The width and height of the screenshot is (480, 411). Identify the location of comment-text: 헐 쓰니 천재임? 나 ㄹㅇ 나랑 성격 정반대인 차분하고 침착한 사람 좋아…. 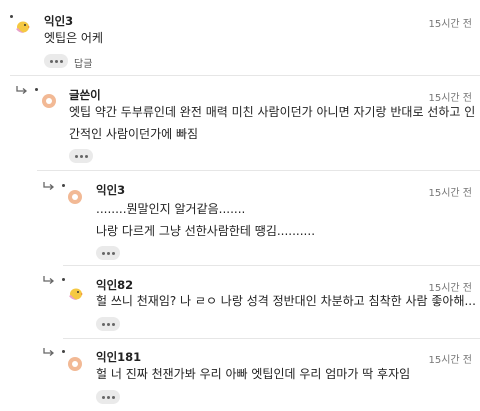
(286, 301).